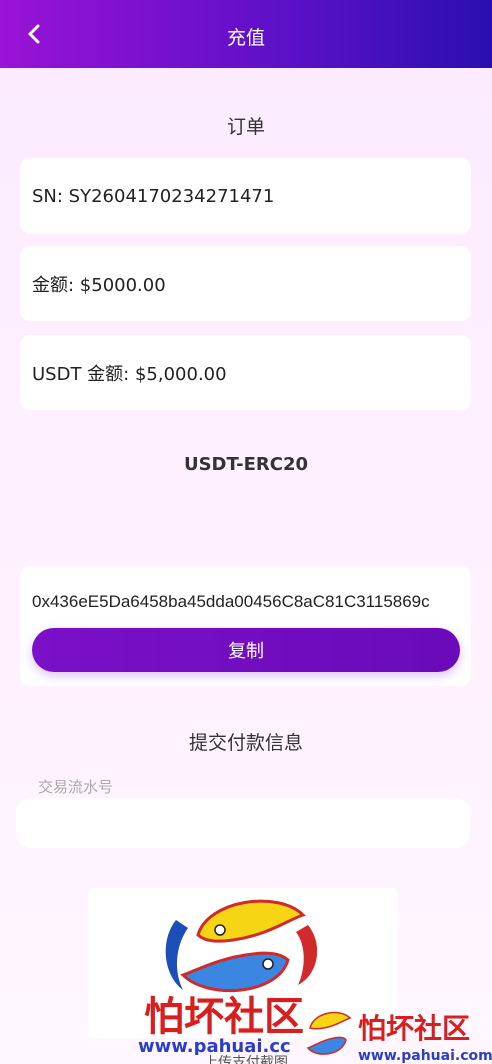  Describe the element at coordinates (243, 823) in the screenshot. I see `tx-number-input` at that location.